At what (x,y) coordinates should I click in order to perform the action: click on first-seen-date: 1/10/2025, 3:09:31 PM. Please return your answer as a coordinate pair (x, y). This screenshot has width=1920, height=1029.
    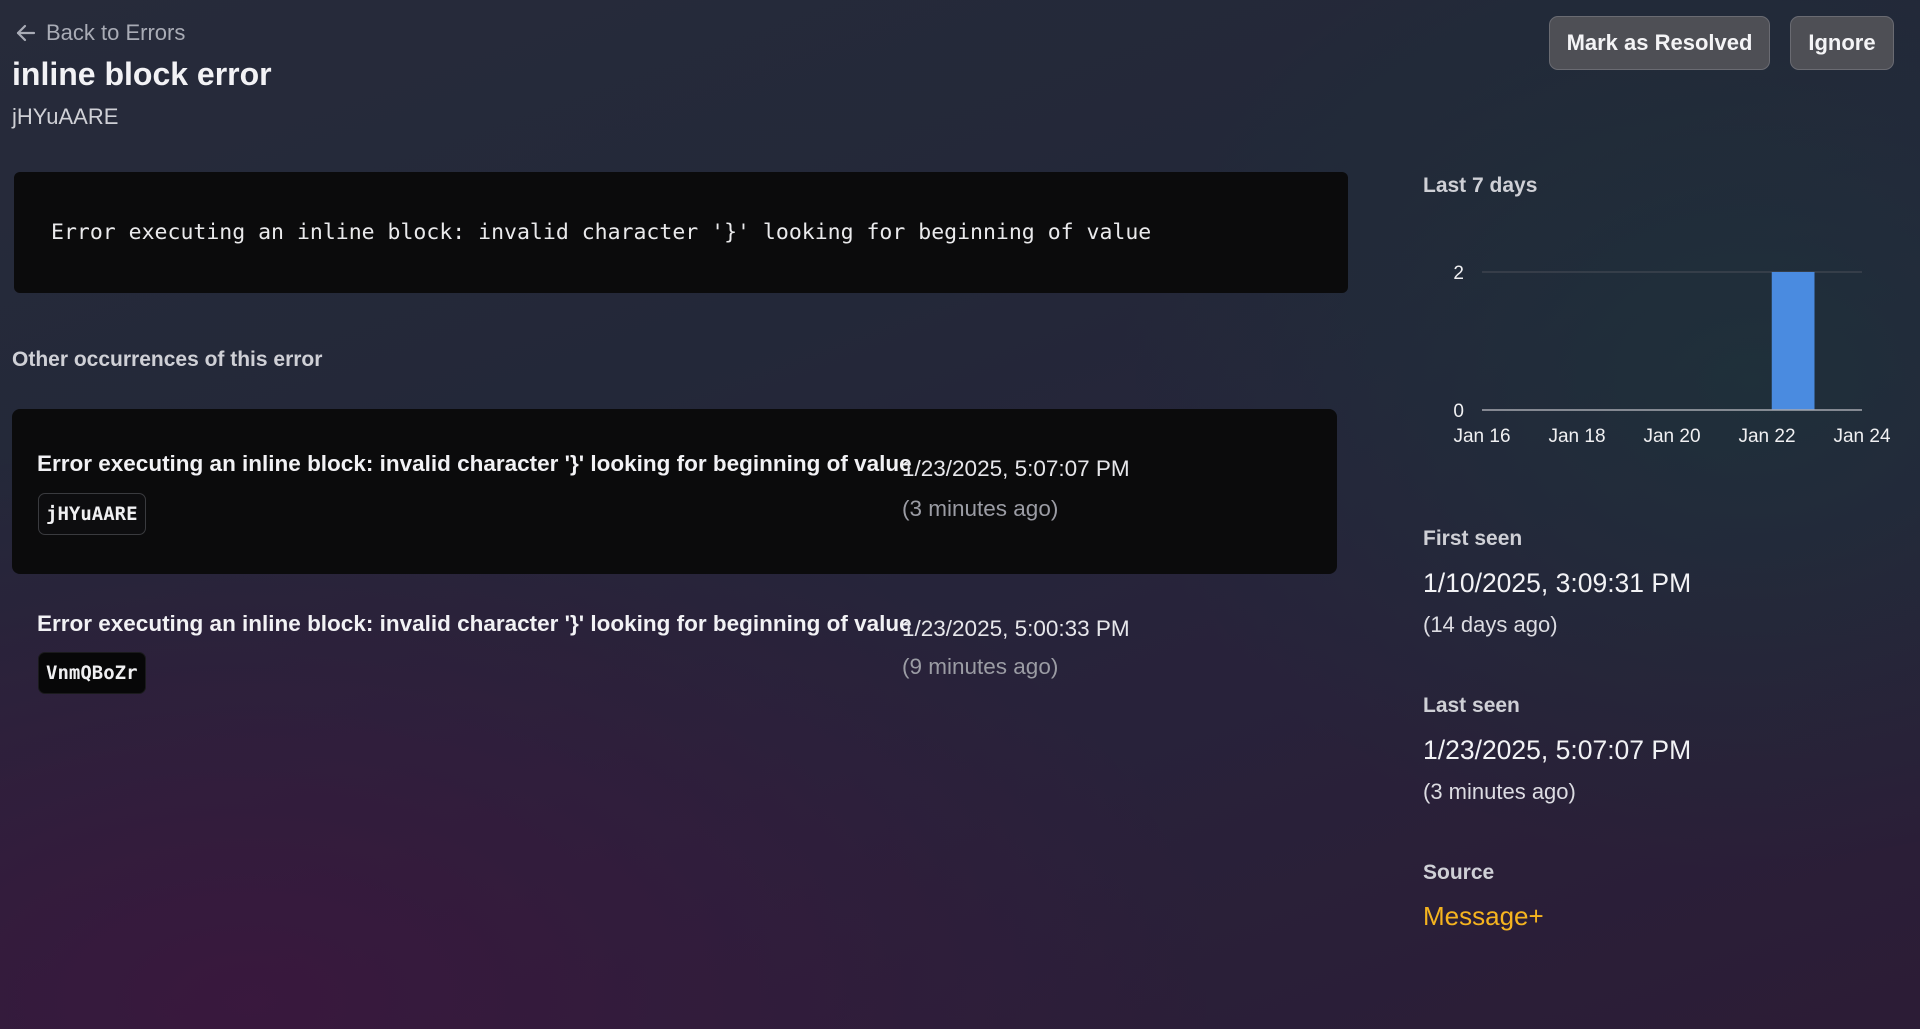
    Looking at the image, I should click on (1557, 583).